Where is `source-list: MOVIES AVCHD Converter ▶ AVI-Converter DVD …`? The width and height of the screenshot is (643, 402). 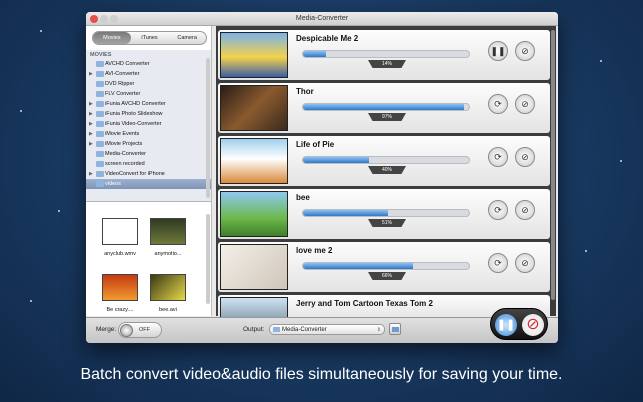
source-list: MOVIES AVCHD Converter ▶ AVI-Converter DVD … is located at coordinates (148, 126).